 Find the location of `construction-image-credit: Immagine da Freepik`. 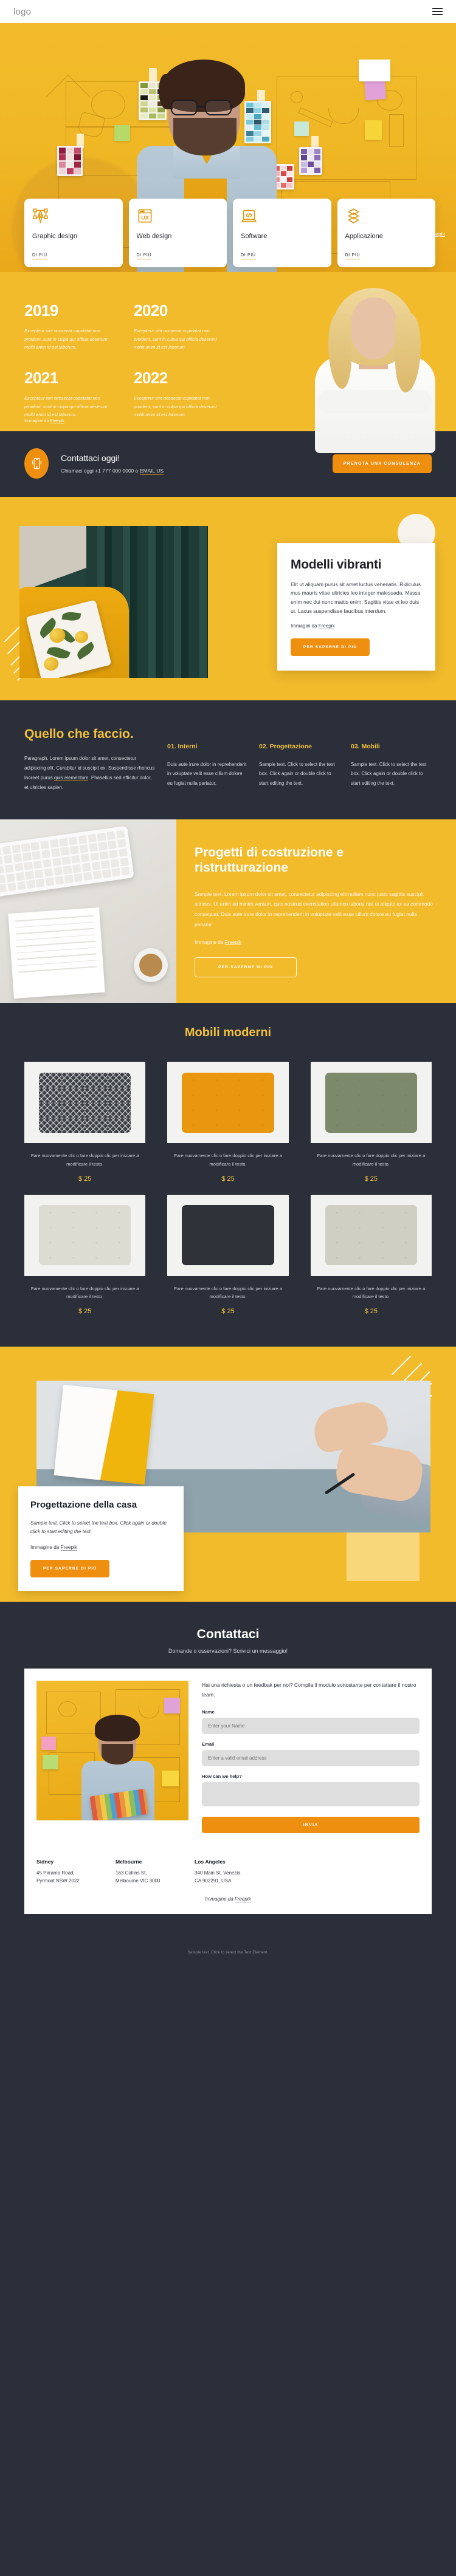

construction-image-credit: Immagine da Freepik is located at coordinates (315, 942).